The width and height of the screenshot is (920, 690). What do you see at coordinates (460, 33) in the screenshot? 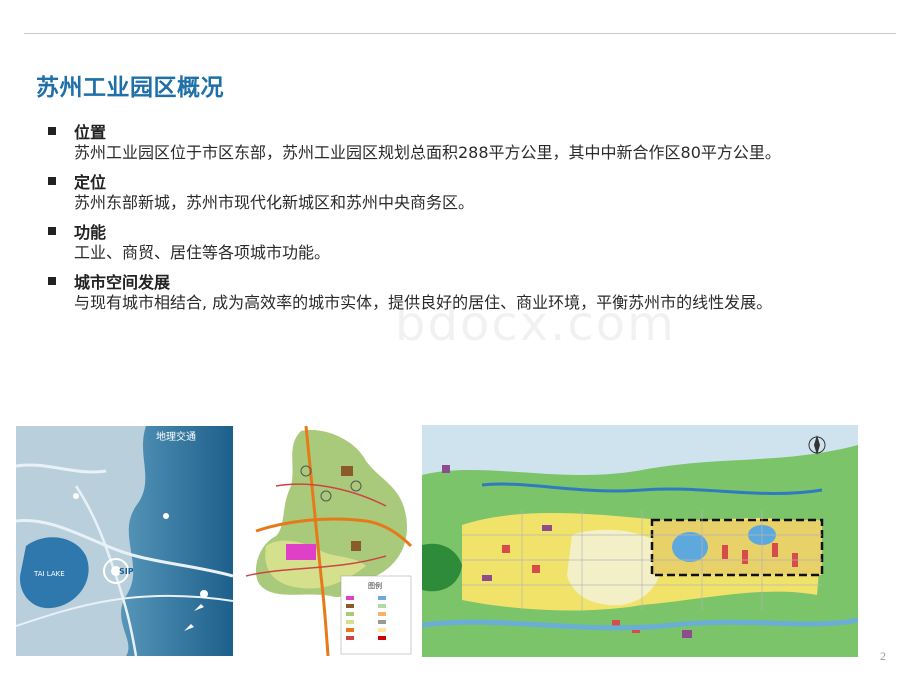
I see `top-divider` at bounding box center [460, 33].